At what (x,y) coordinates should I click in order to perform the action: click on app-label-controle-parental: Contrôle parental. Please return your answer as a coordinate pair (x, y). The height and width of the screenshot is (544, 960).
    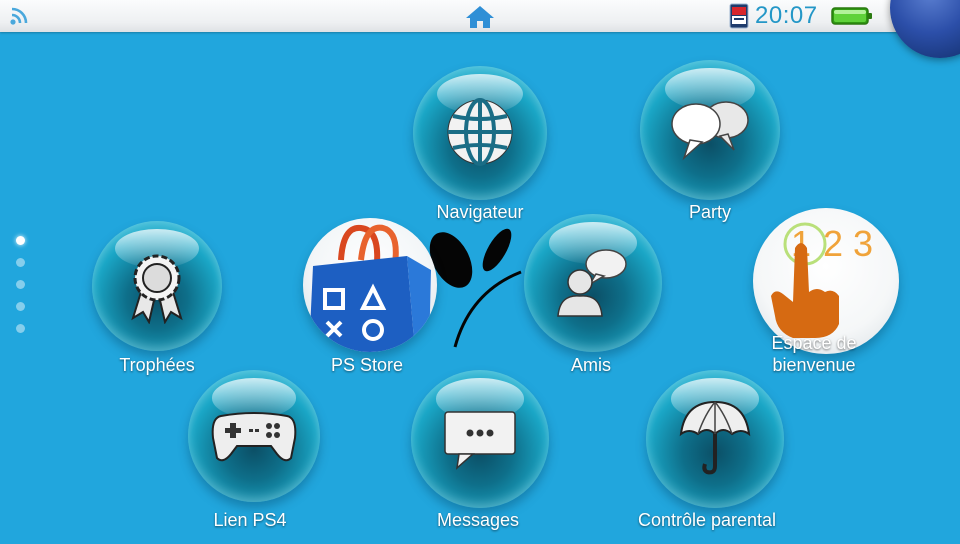
    Looking at the image, I should click on (707, 520).